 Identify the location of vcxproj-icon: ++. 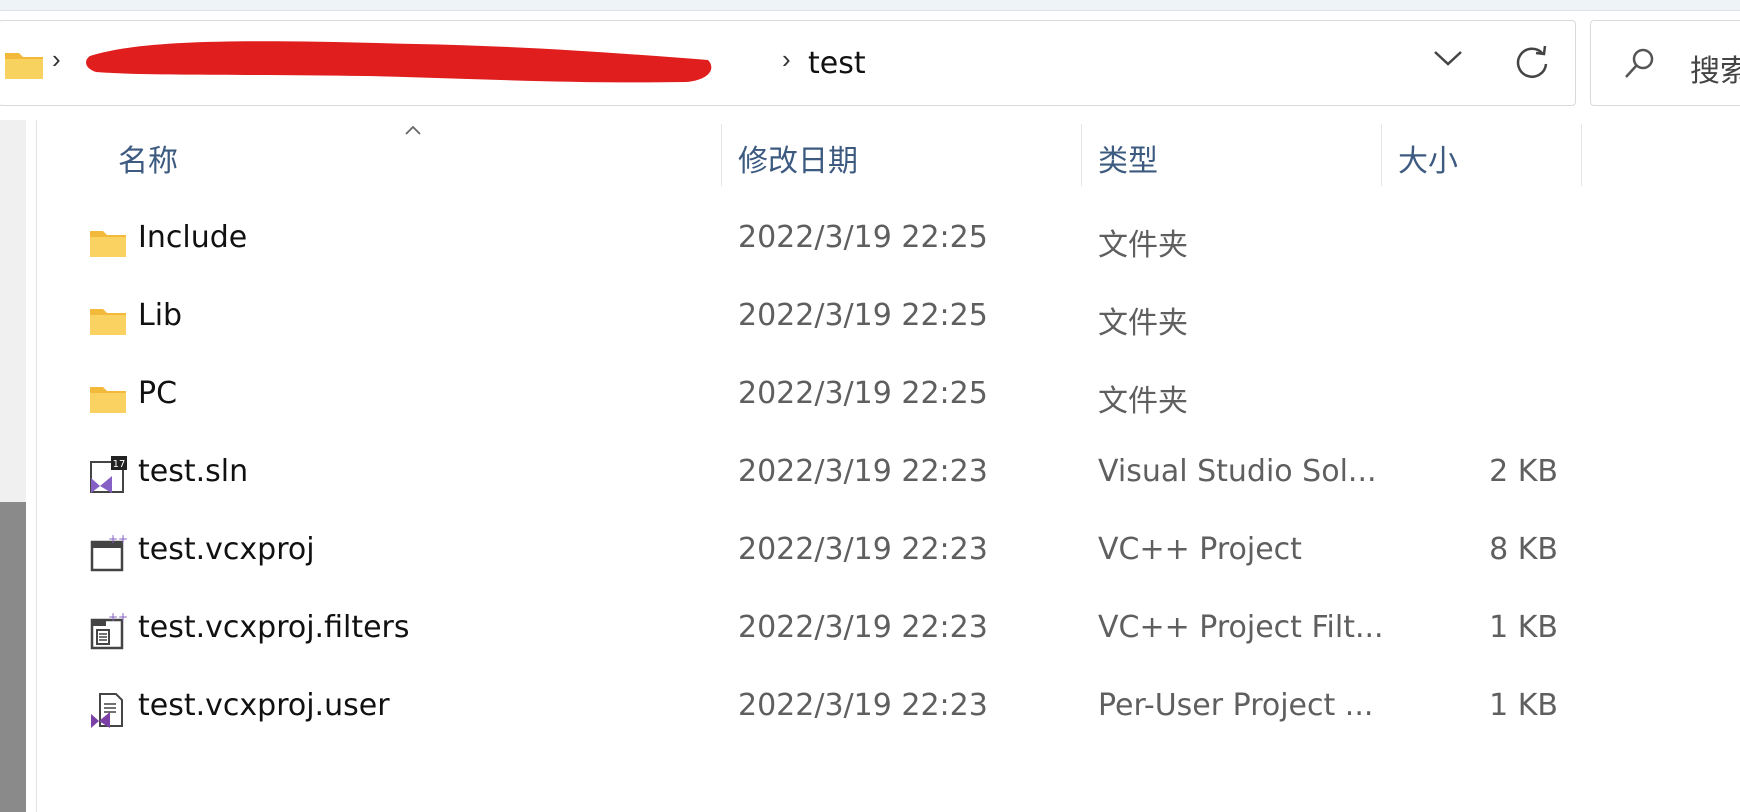
(109, 553).